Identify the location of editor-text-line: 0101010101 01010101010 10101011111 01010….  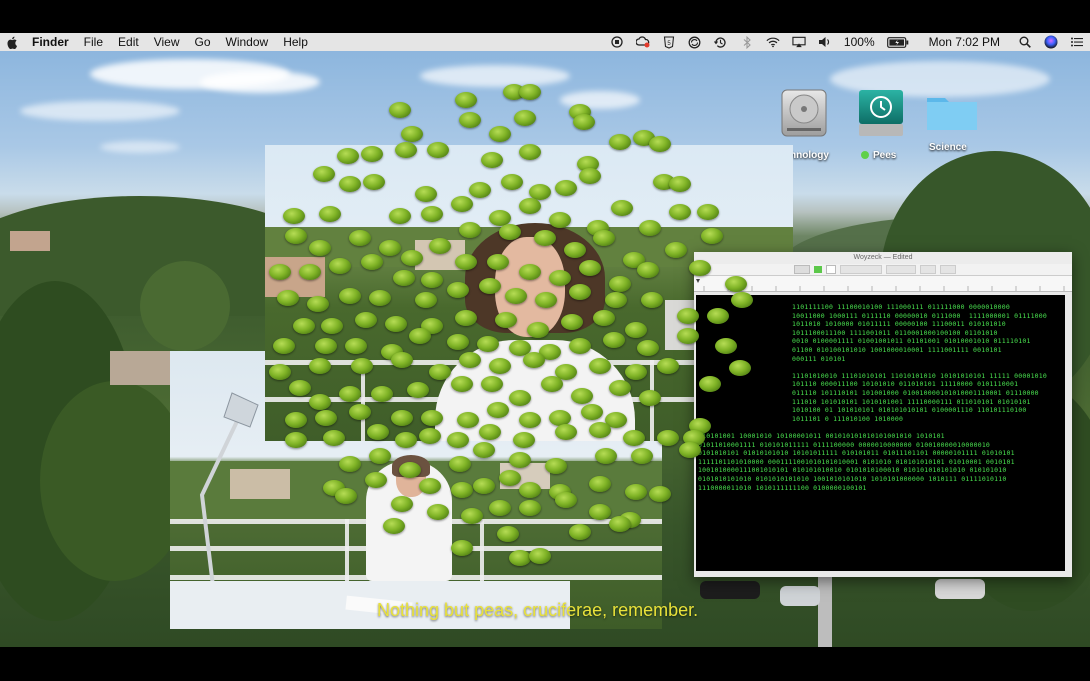
(856, 453).